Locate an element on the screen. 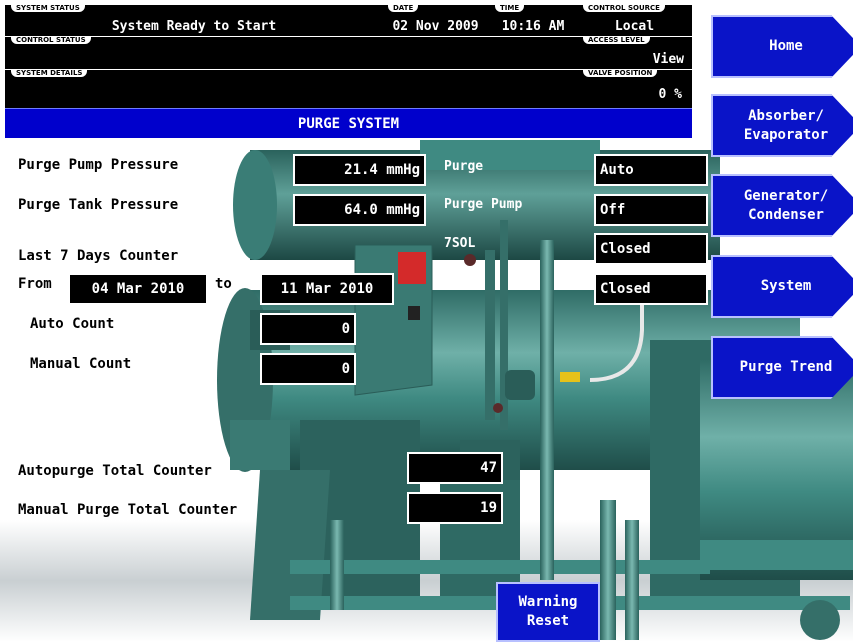 The height and width of the screenshot is (642, 853). date-field: DATE 02 Nov 2009 is located at coordinates (435, 20).